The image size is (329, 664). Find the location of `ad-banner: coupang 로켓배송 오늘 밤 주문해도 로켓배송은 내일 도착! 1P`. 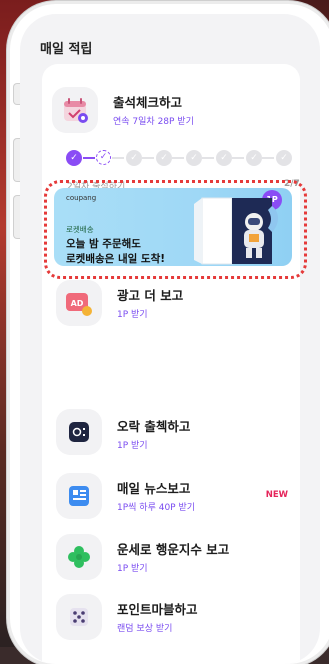

ad-banner: coupang 로켓배송 오늘 밤 주문해도 로켓배송은 내일 도착! 1P is located at coordinates (173, 227).